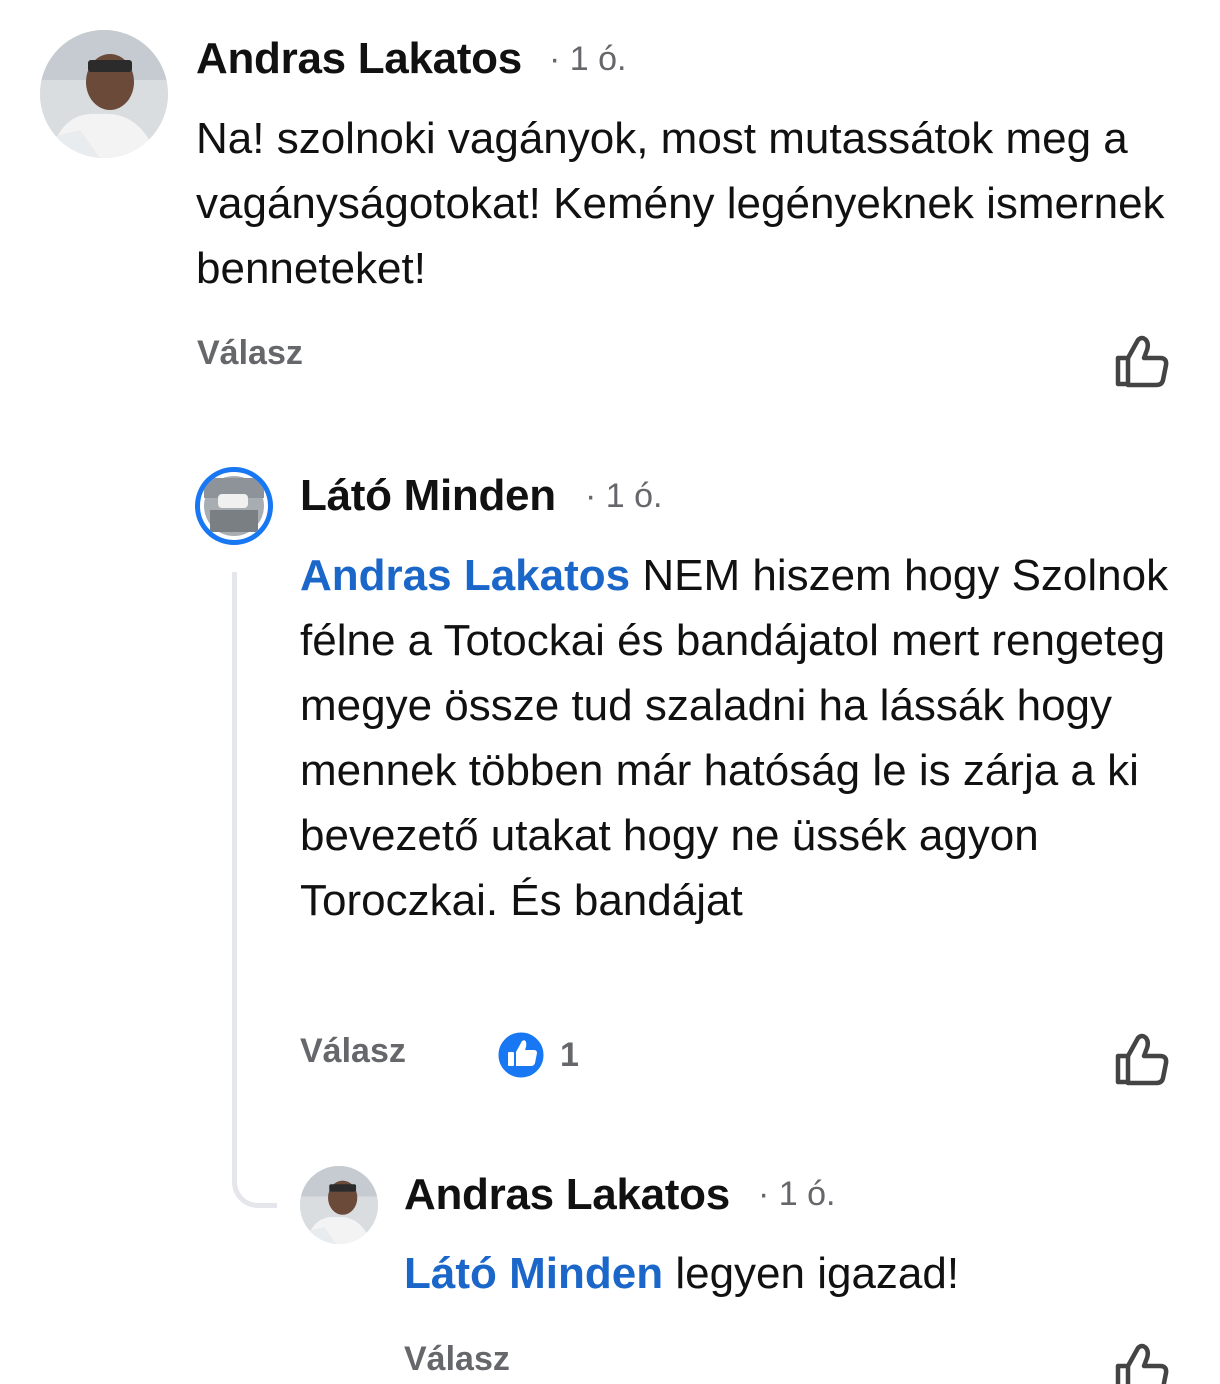  Describe the element at coordinates (521, 1055) in the screenshot. I see `like-reaction-icon` at that location.